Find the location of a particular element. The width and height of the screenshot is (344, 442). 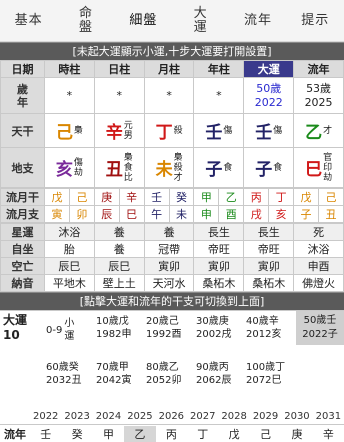

liunian-gan: 乙 is located at coordinates (140, 433).